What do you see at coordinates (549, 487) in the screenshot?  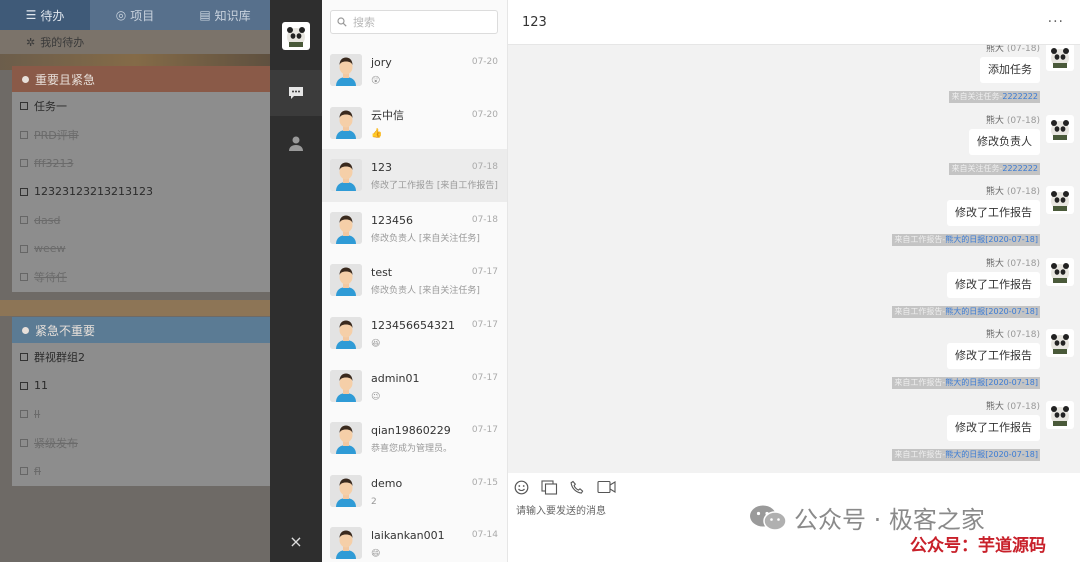 I see `screenshot-button` at bounding box center [549, 487].